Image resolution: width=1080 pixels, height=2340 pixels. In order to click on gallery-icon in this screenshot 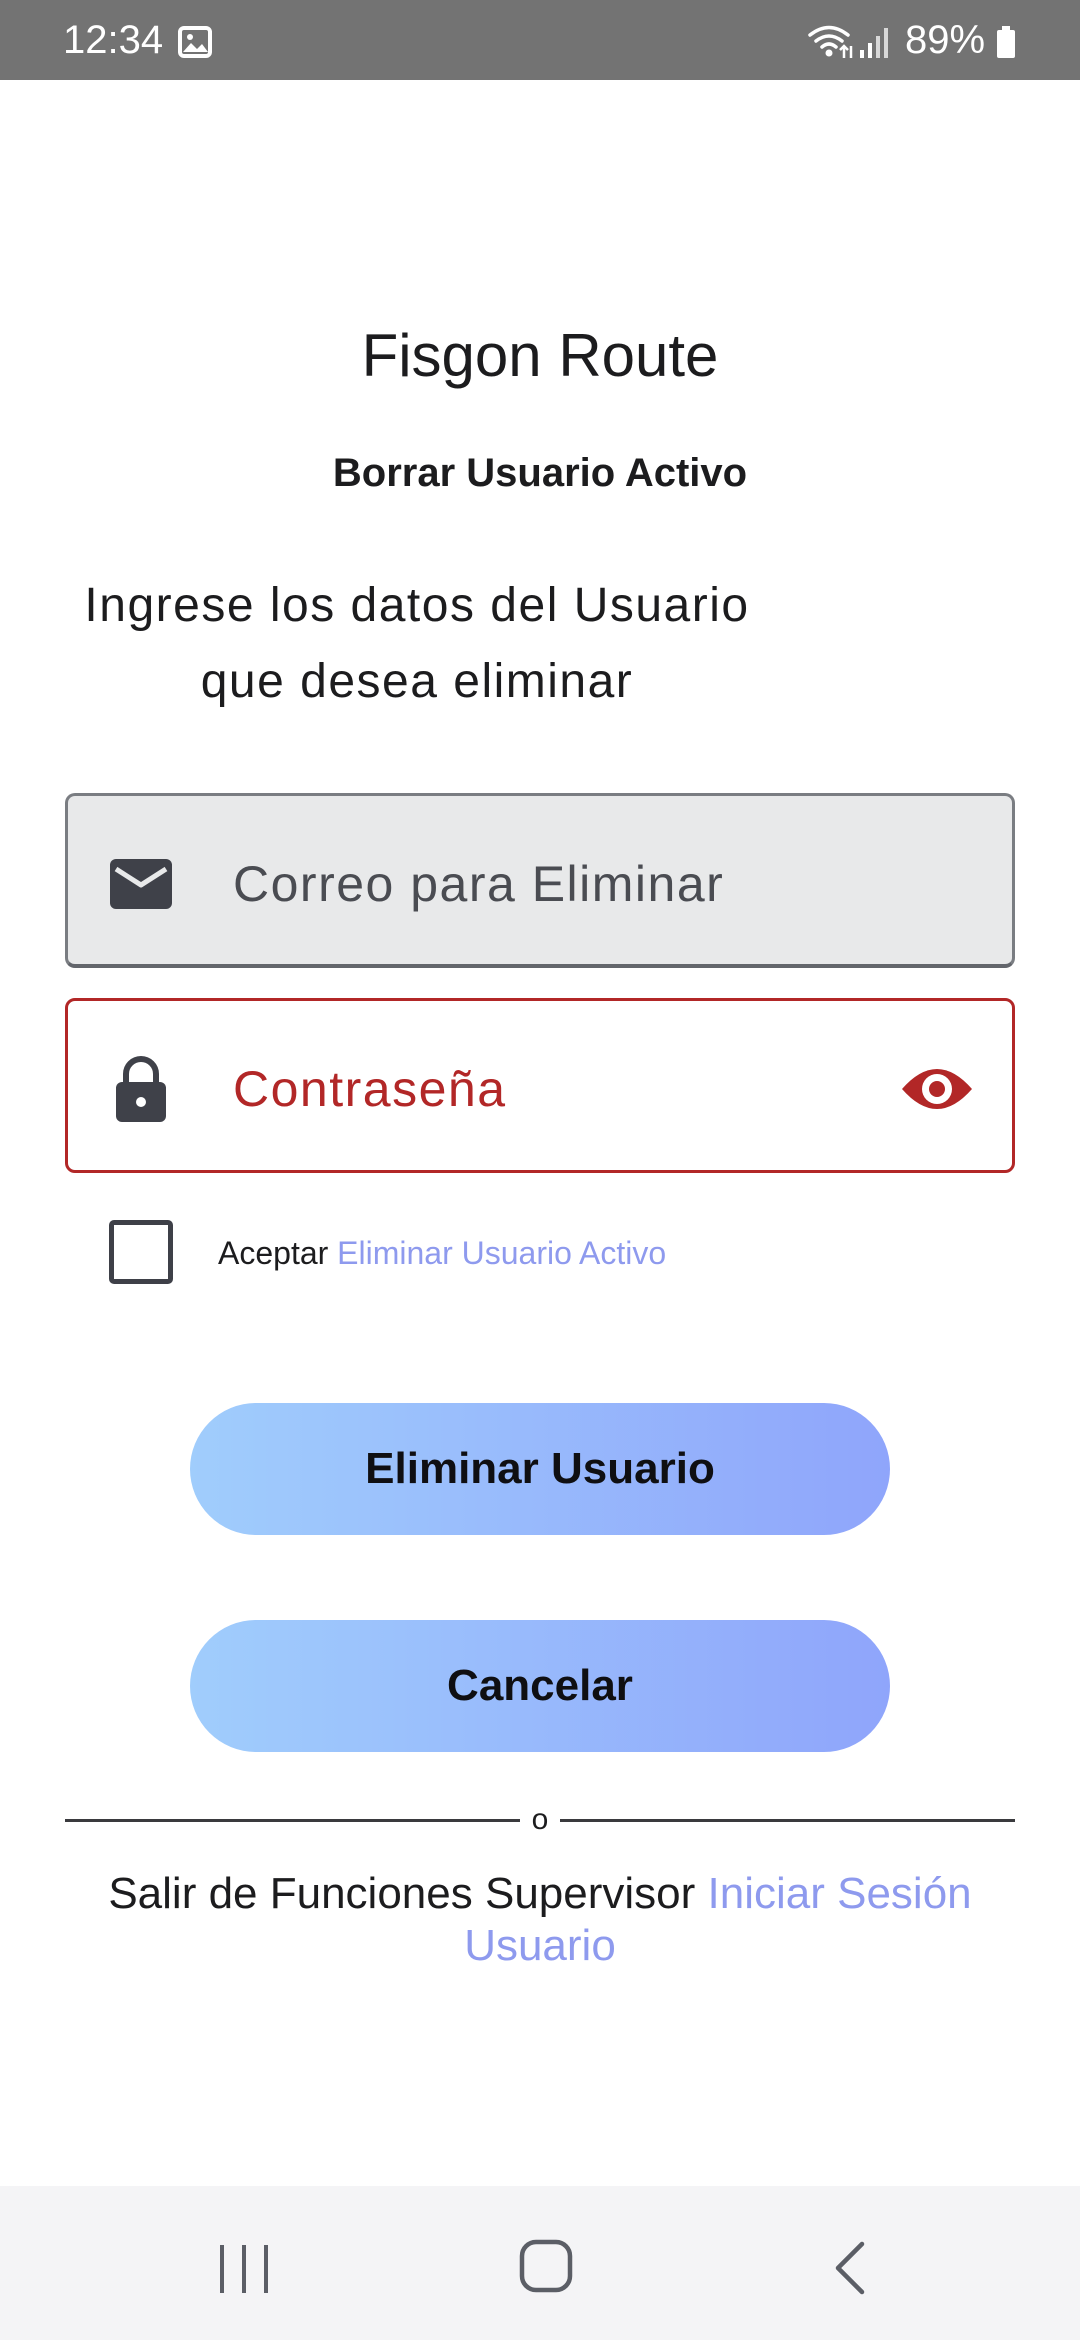, I will do `click(195, 42)`.